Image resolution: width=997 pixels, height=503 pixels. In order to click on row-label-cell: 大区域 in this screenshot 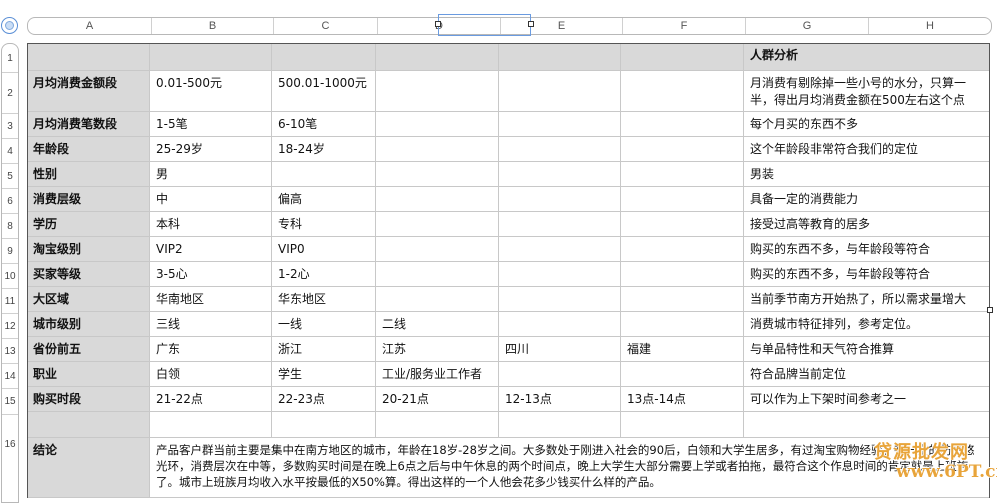, I will do `click(88, 299)`.